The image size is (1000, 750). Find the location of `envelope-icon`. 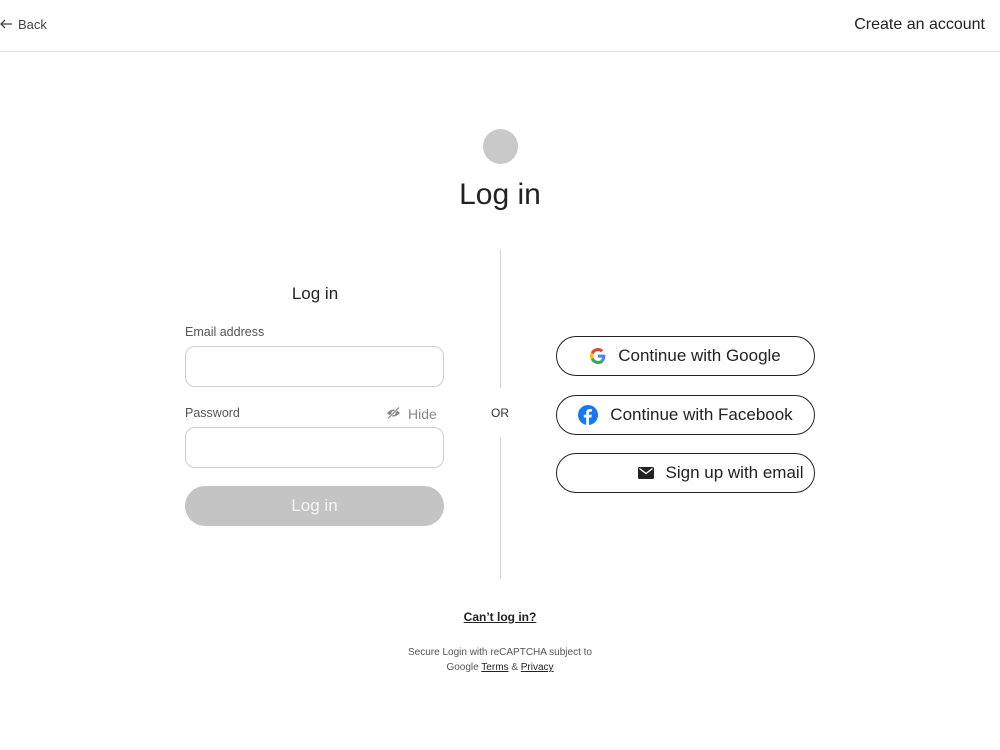

envelope-icon is located at coordinates (645, 473).